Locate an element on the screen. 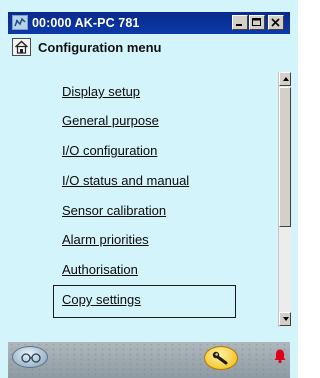  close-icon is located at coordinates (275, 22).